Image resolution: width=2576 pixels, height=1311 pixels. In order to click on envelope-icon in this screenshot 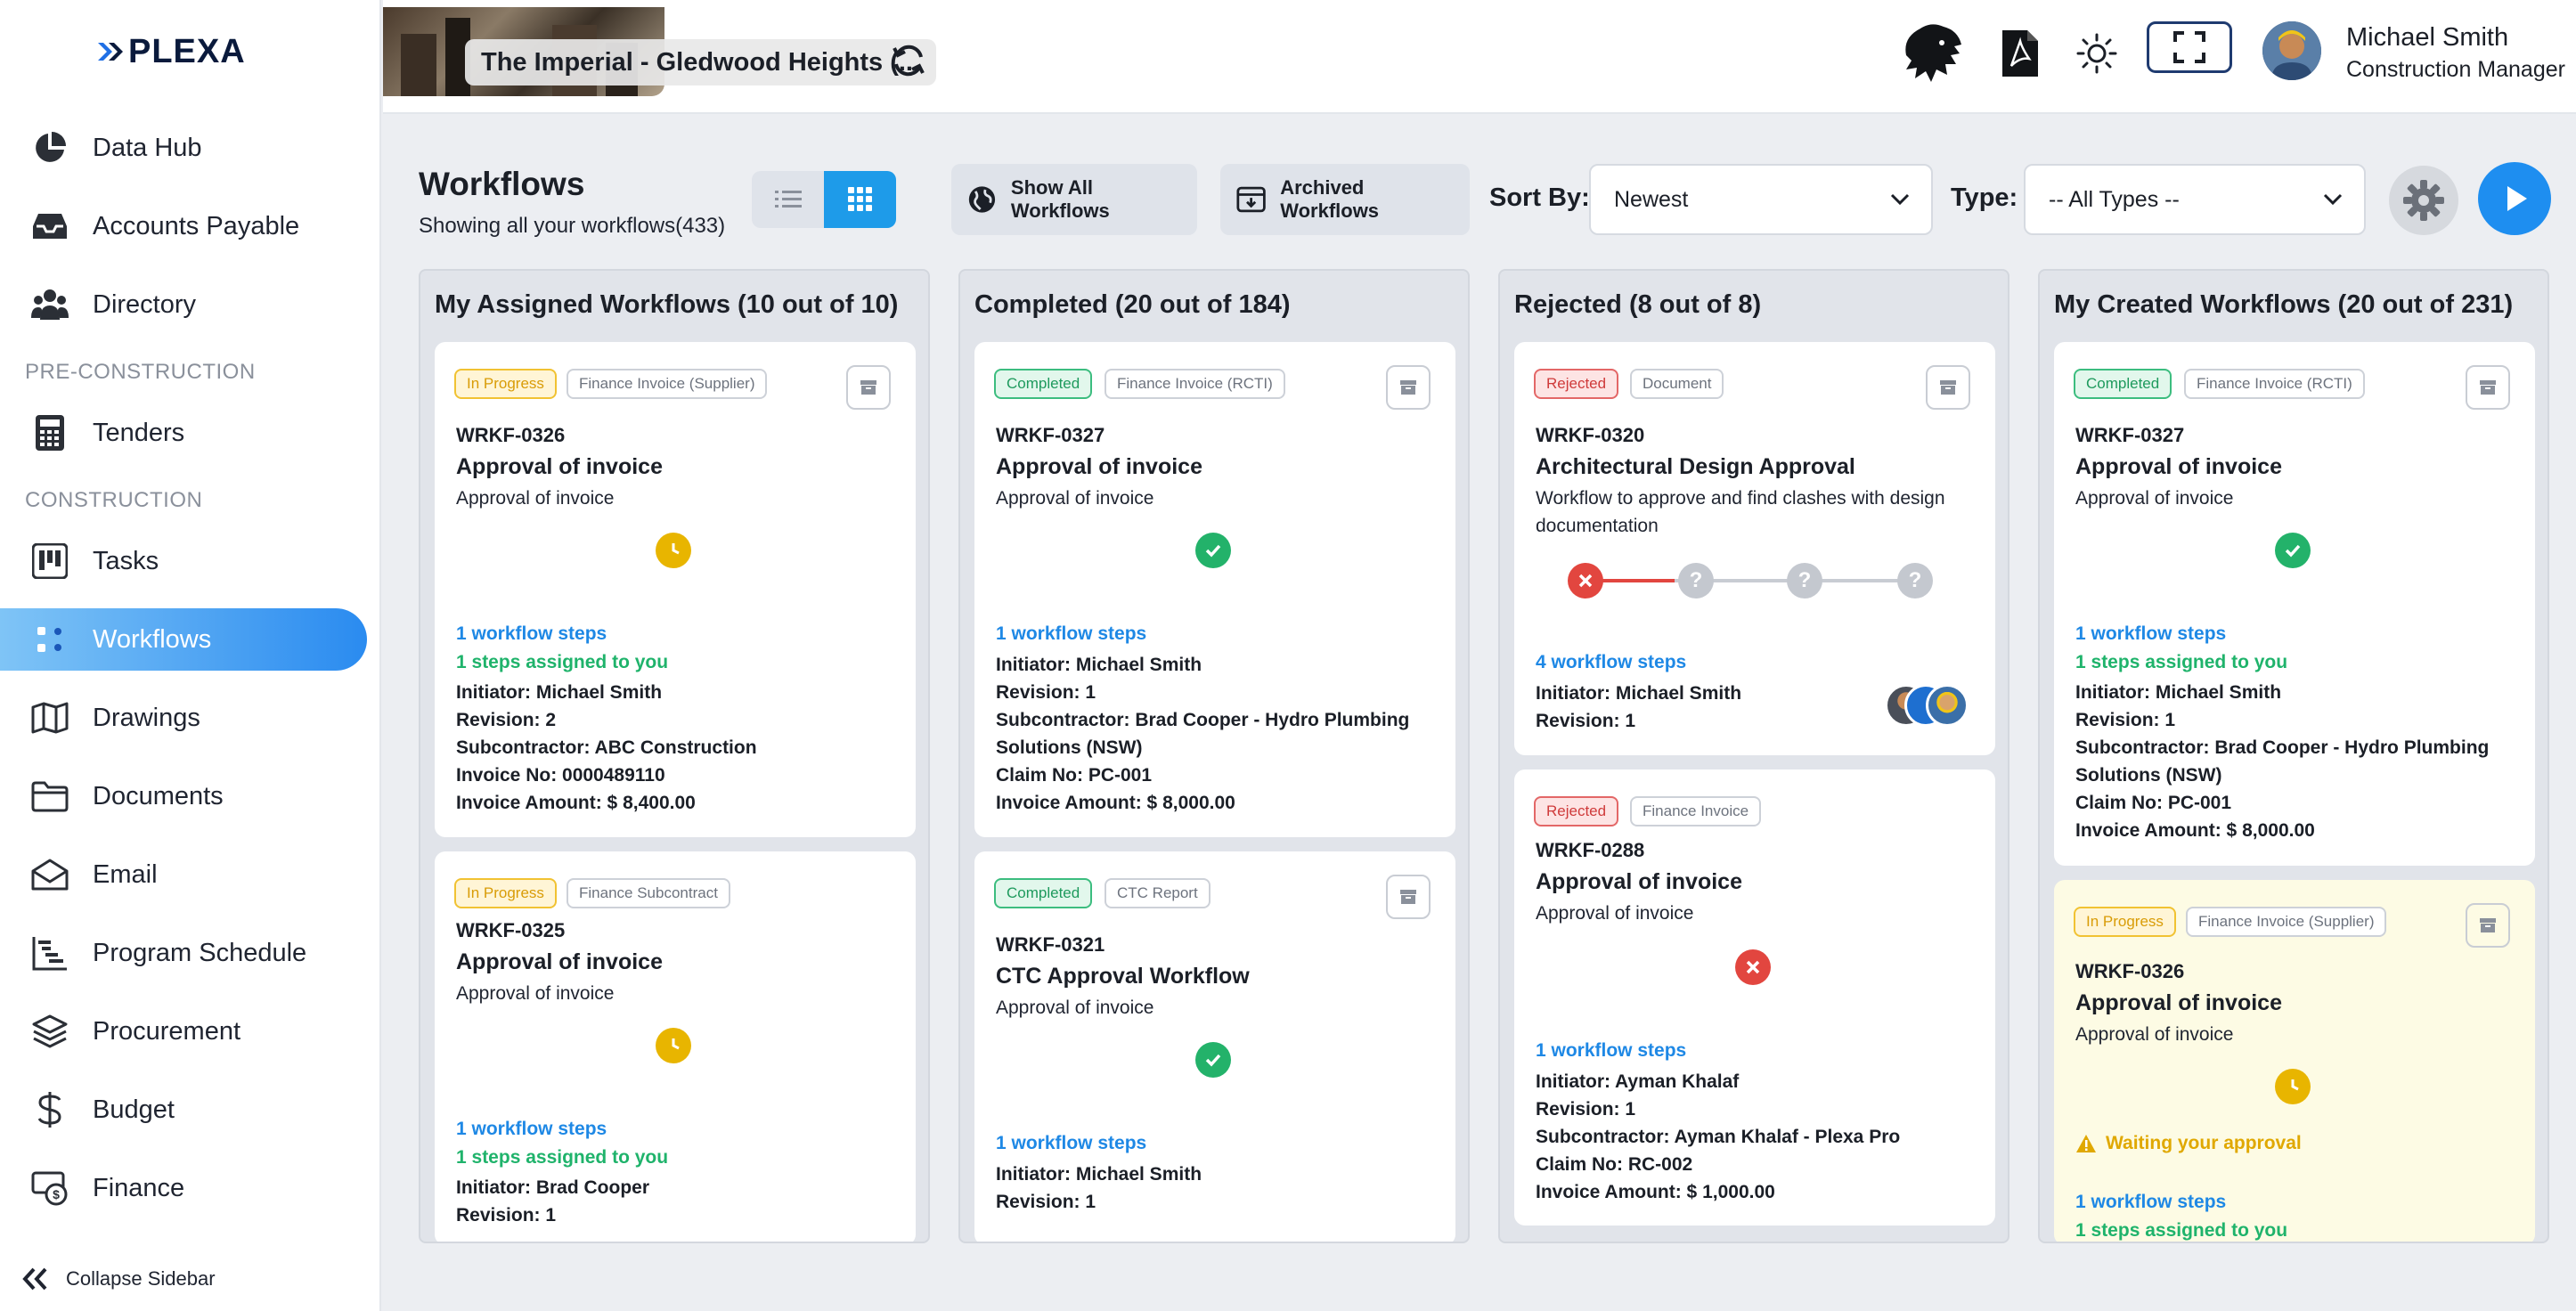, I will do `click(49, 874)`.